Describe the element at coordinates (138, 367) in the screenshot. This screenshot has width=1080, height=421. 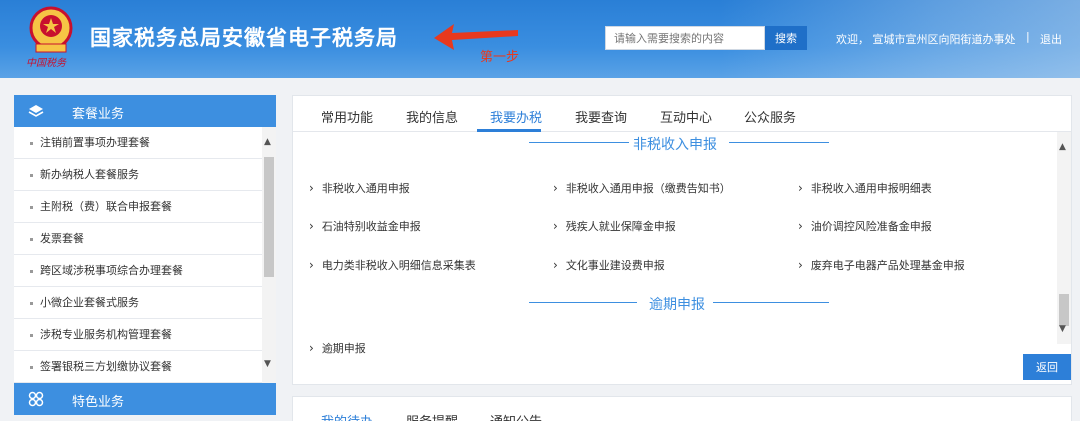
I see `sidebar-item: 签署银税三方划缴协议套餐` at that location.